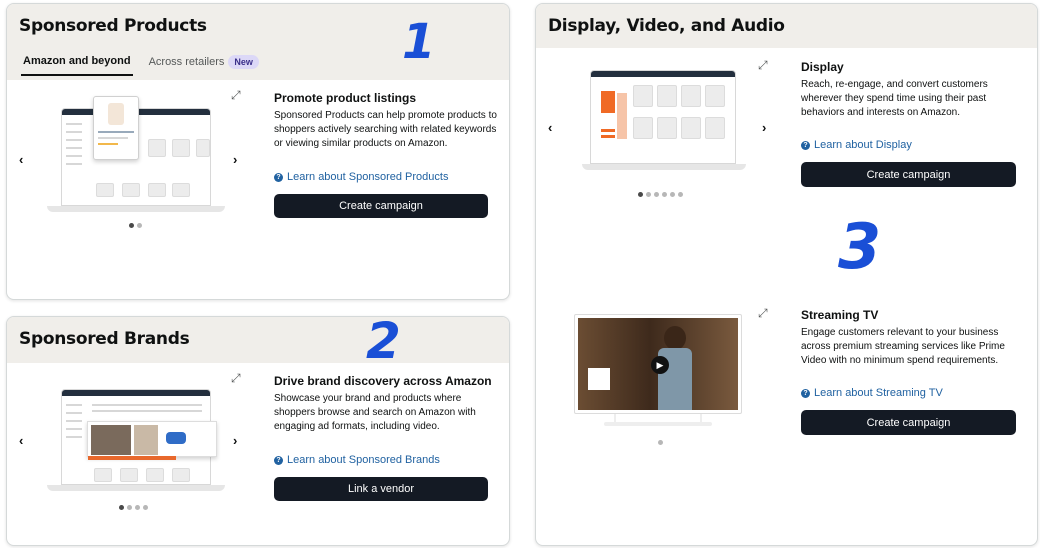 This screenshot has height=548, width=1040. I want to click on tab-amazon-and-beyond: Amazon and beyond, so click(77, 63).